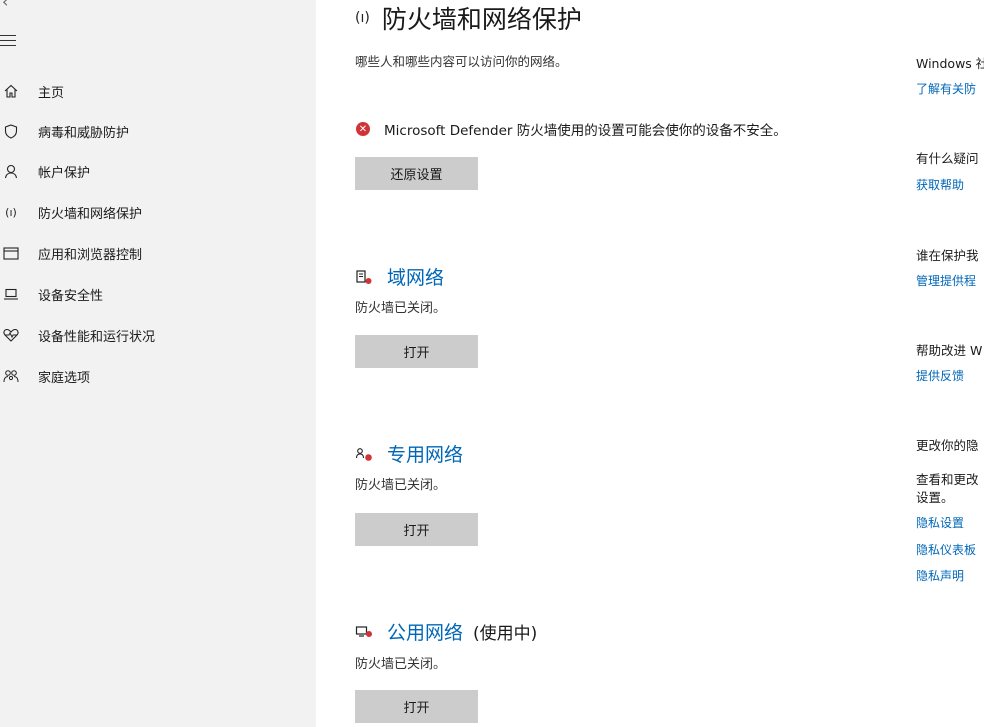 The image size is (984, 727). Describe the element at coordinates (71, 296) in the screenshot. I see `sidebar-item-label: 设备安全性` at that location.